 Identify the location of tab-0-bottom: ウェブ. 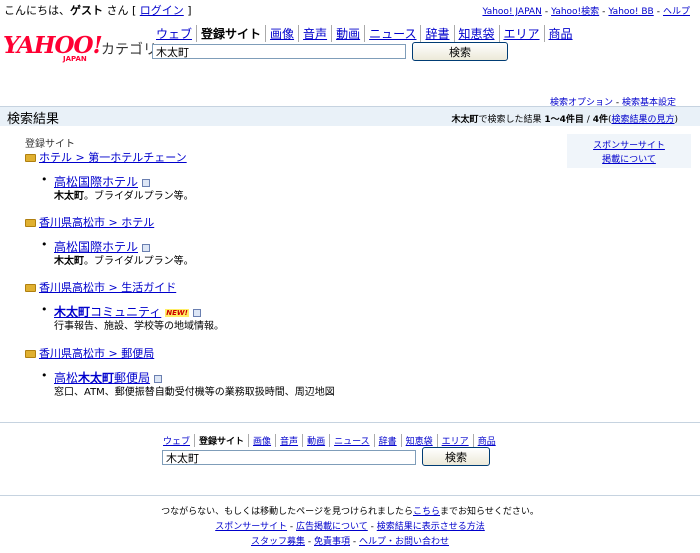
(178, 440).